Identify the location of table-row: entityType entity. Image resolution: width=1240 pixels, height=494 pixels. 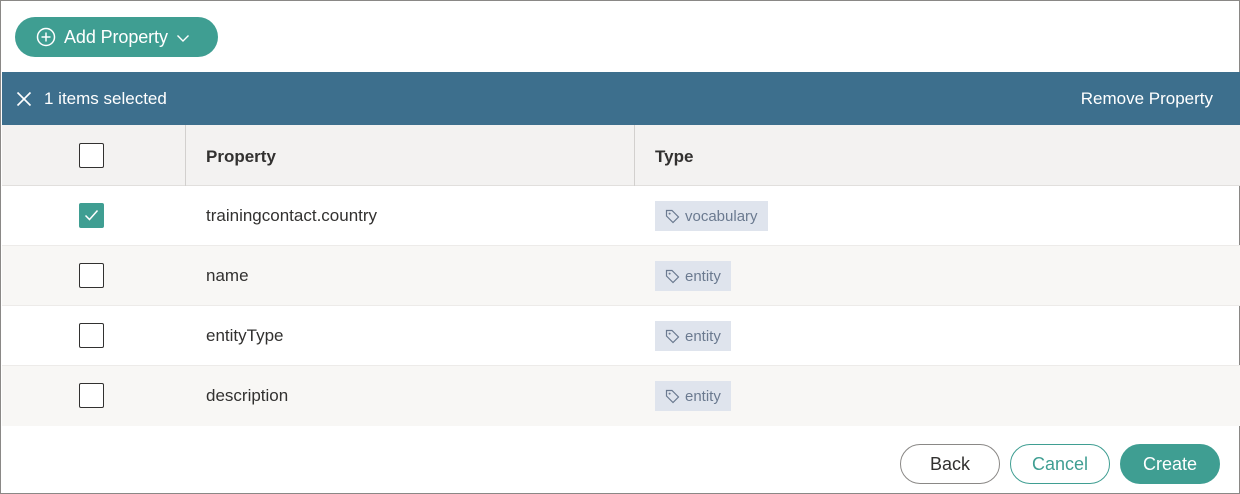
(621, 336).